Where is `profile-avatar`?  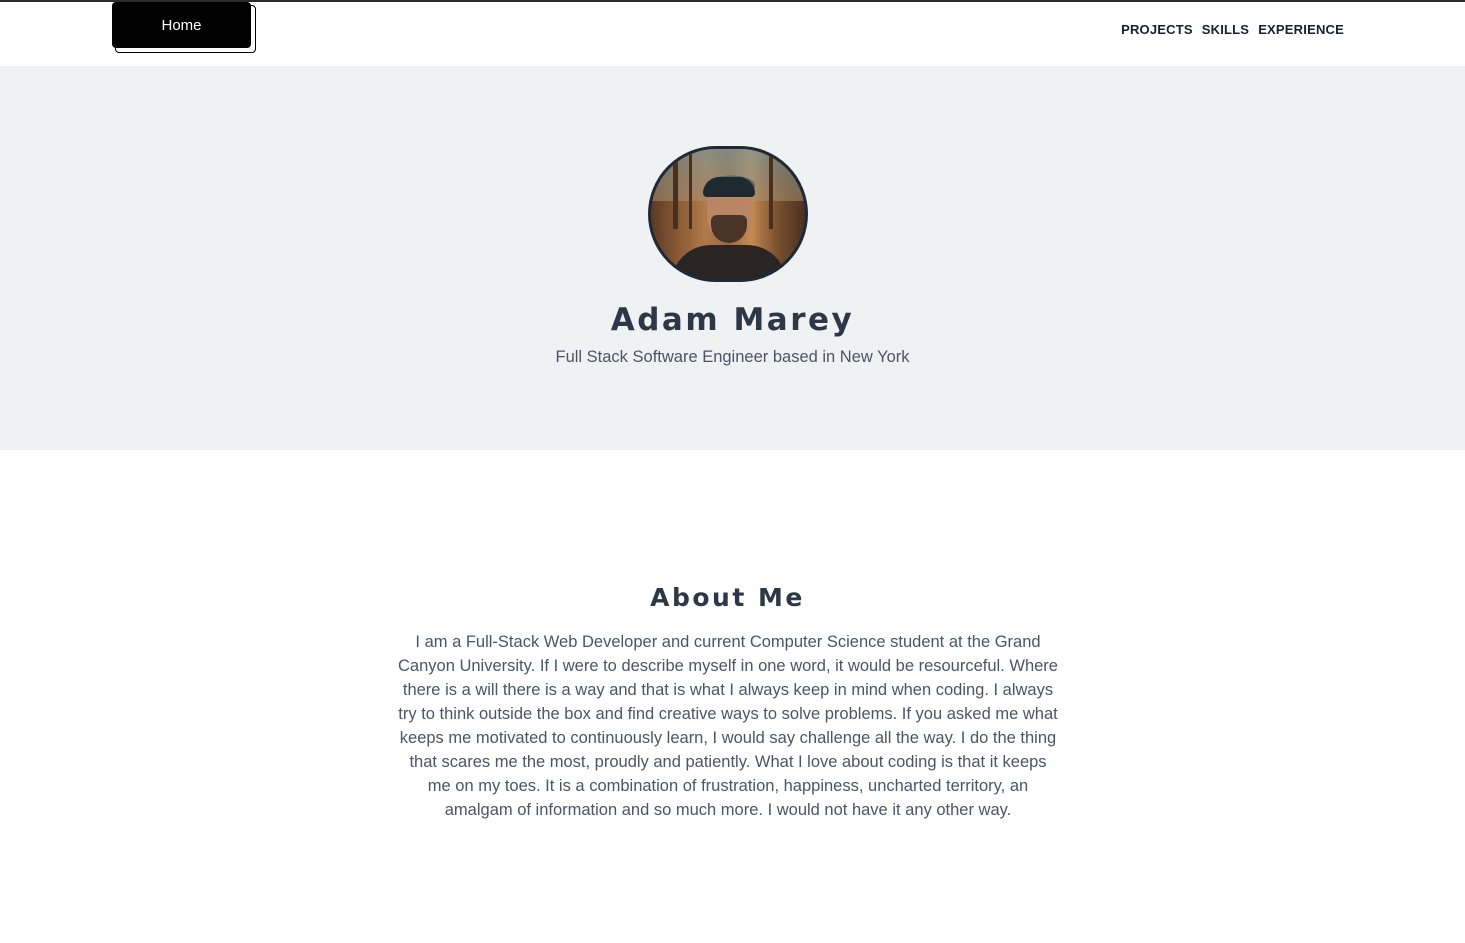 profile-avatar is located at coordinates (728, 214).